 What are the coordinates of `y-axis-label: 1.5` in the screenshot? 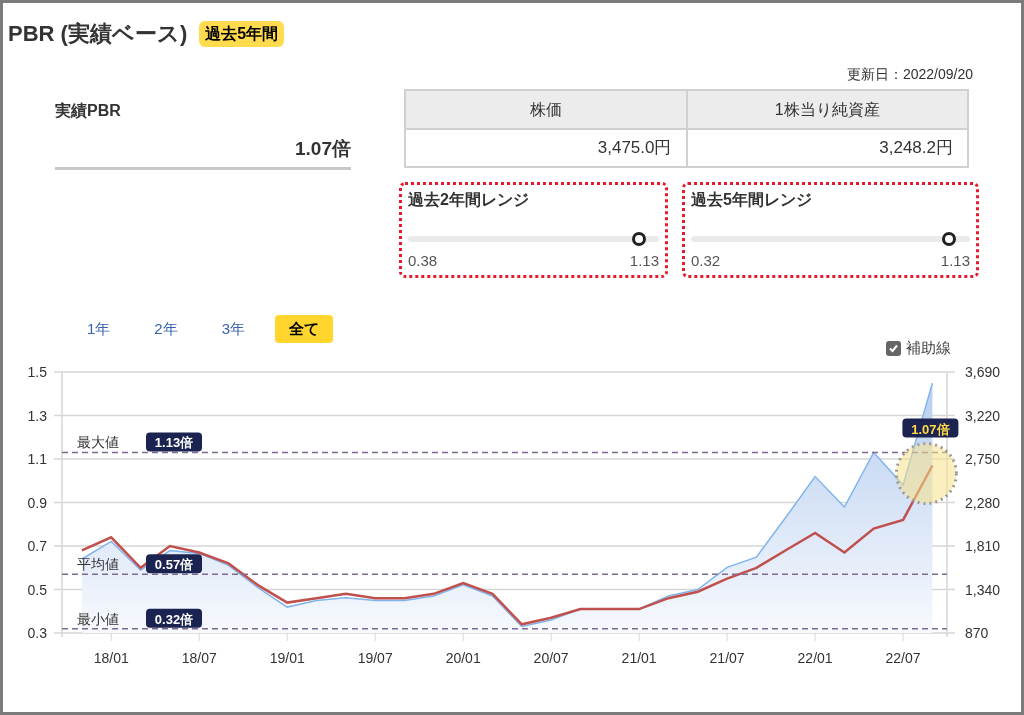 It's located at (37, 371).